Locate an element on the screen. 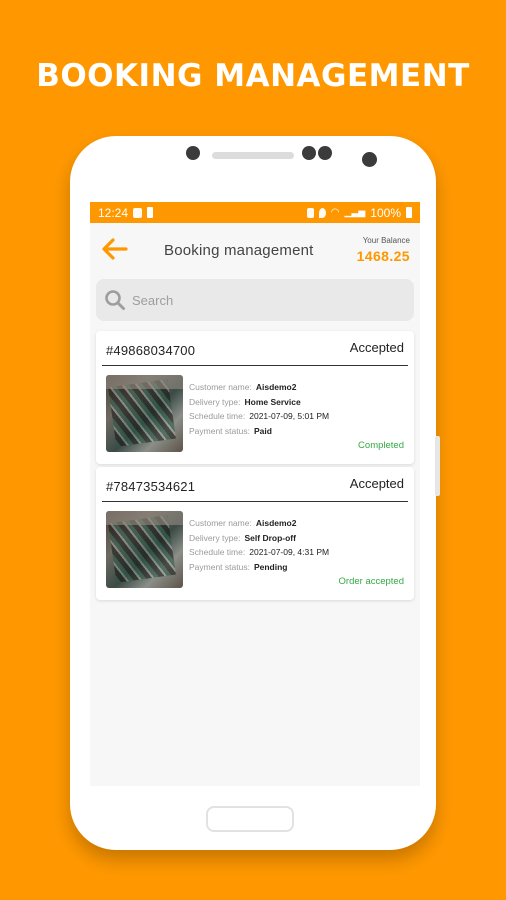  app-bar: Booking management Your Balance 1468.25 is located at coordinates (255, 251).